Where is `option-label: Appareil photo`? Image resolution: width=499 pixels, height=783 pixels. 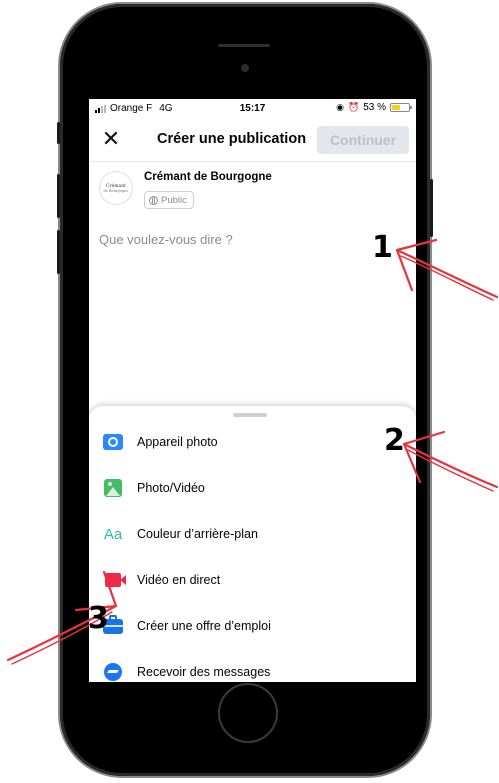 option-label: Appareil photo is located at coordinates (177, 442).